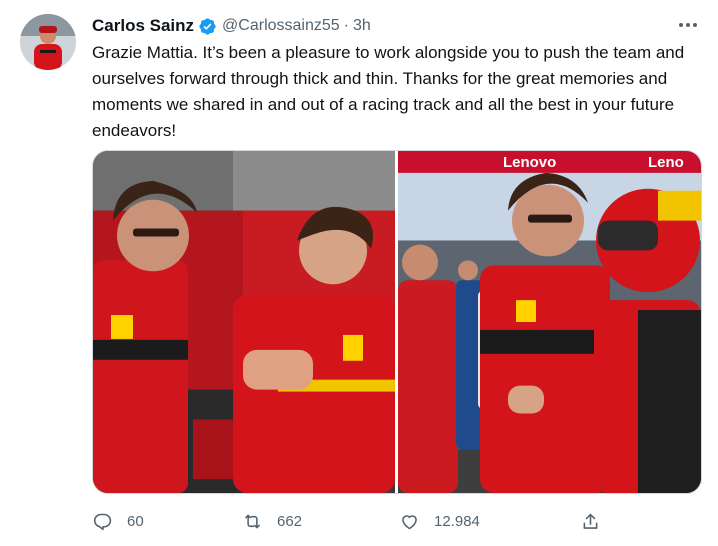 The image size is (718, 546). I want to click on share-icon, so click(590, 521).